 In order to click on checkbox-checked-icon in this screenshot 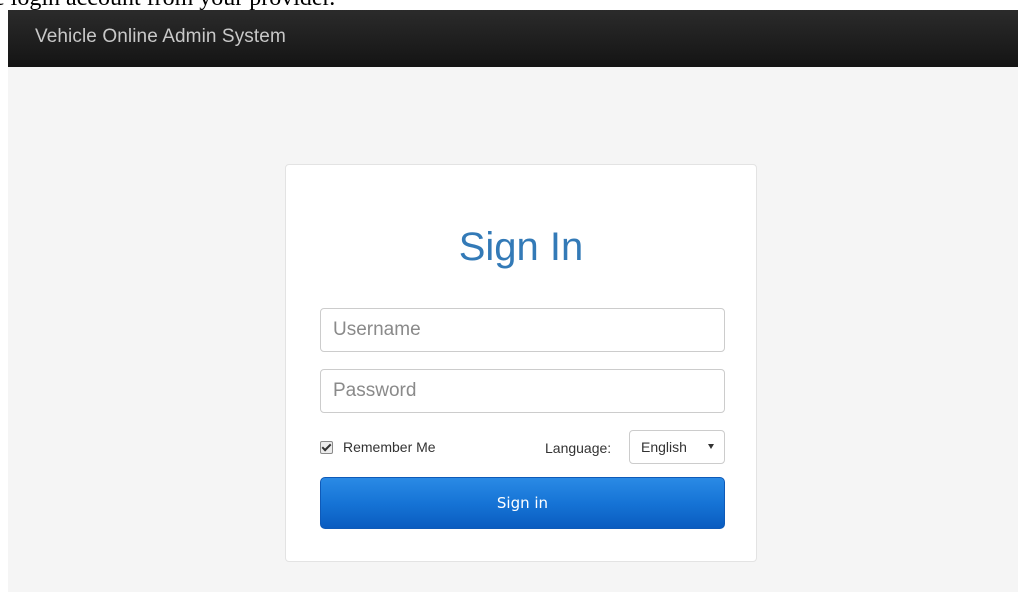, I will do `click(326, 447)`.